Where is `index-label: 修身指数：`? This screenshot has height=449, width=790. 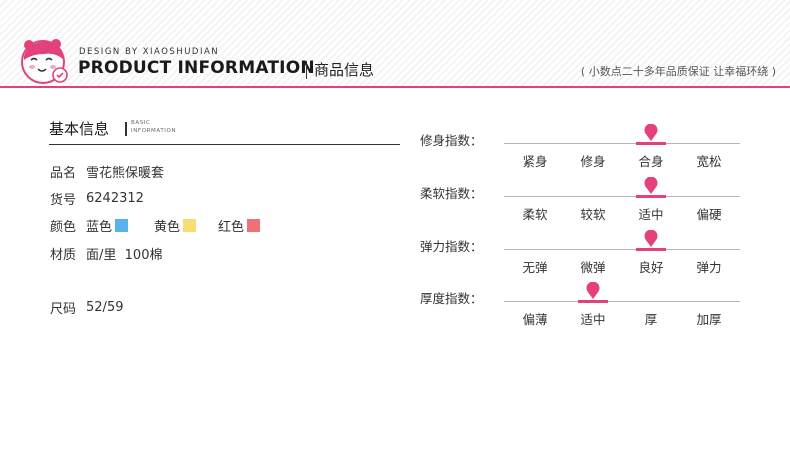 index-label: 修身指数： is located at coordinates (451, 140).